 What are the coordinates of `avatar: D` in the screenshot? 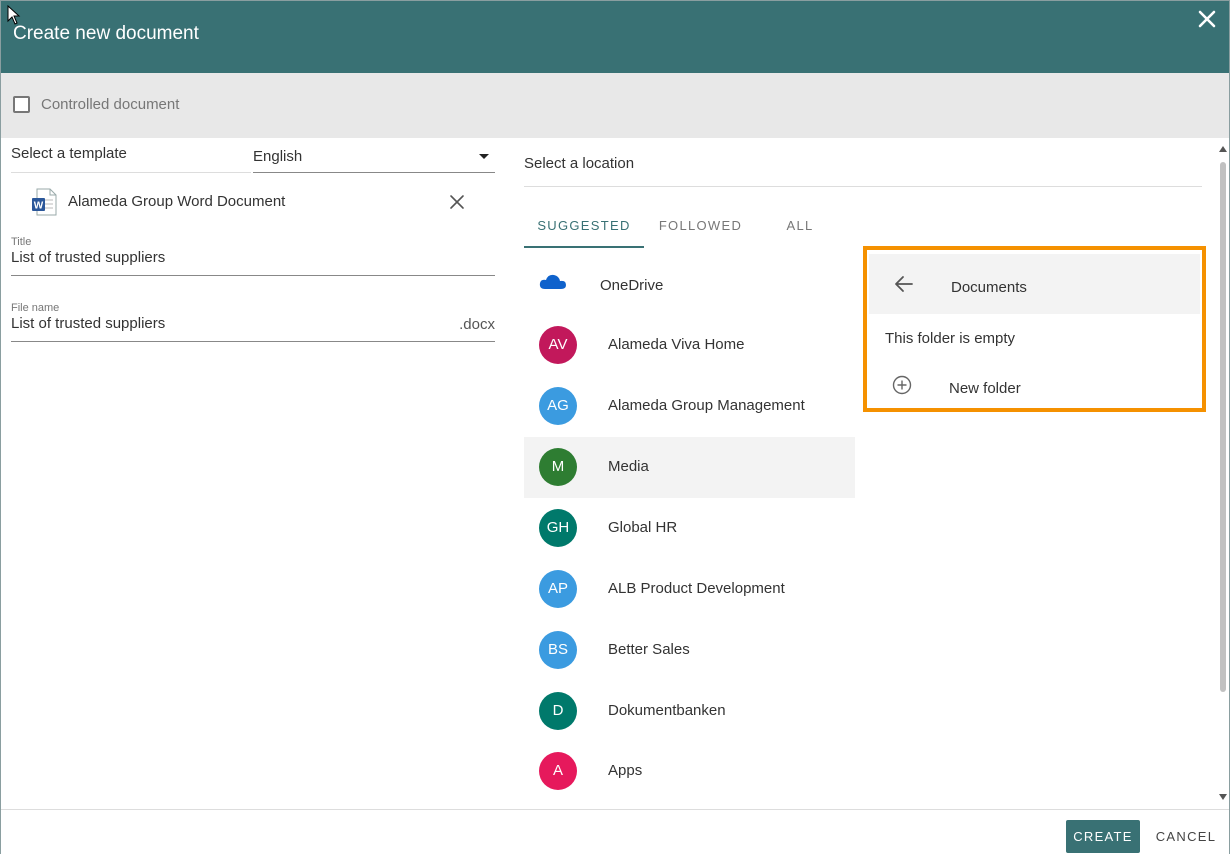 It's located at (558, 711).